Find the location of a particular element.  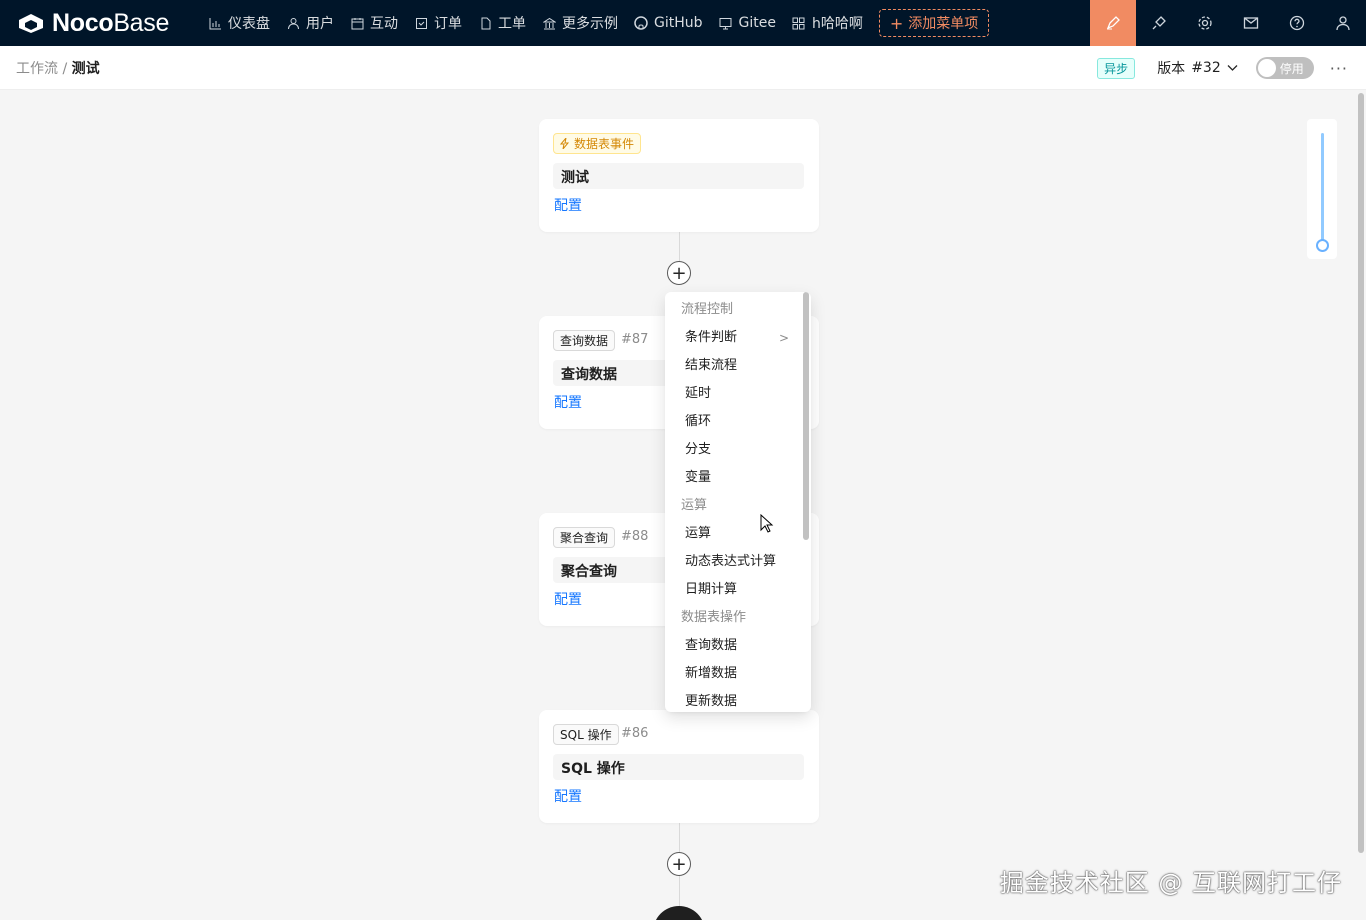

menu-group-label: 运算 is located at coordinates (694, 505).